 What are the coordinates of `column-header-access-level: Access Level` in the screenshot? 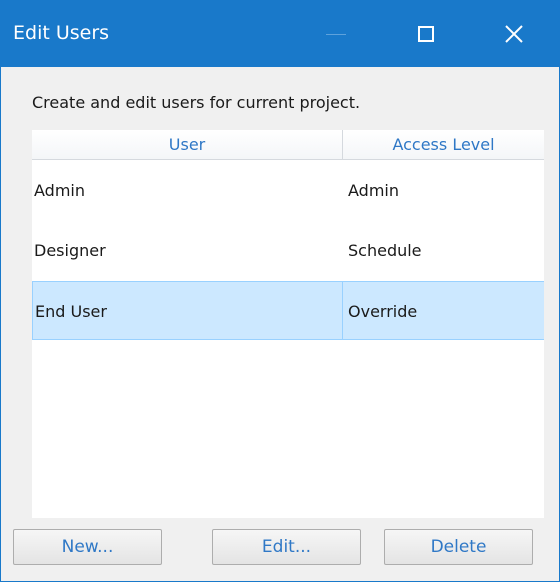 It's located at (443, 144).